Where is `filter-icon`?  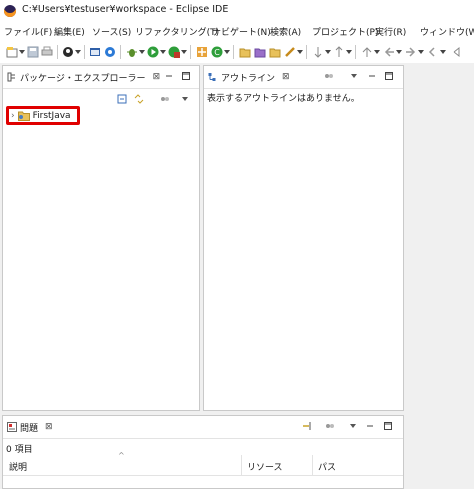
filter-icon is located at coordinates (307, 426).